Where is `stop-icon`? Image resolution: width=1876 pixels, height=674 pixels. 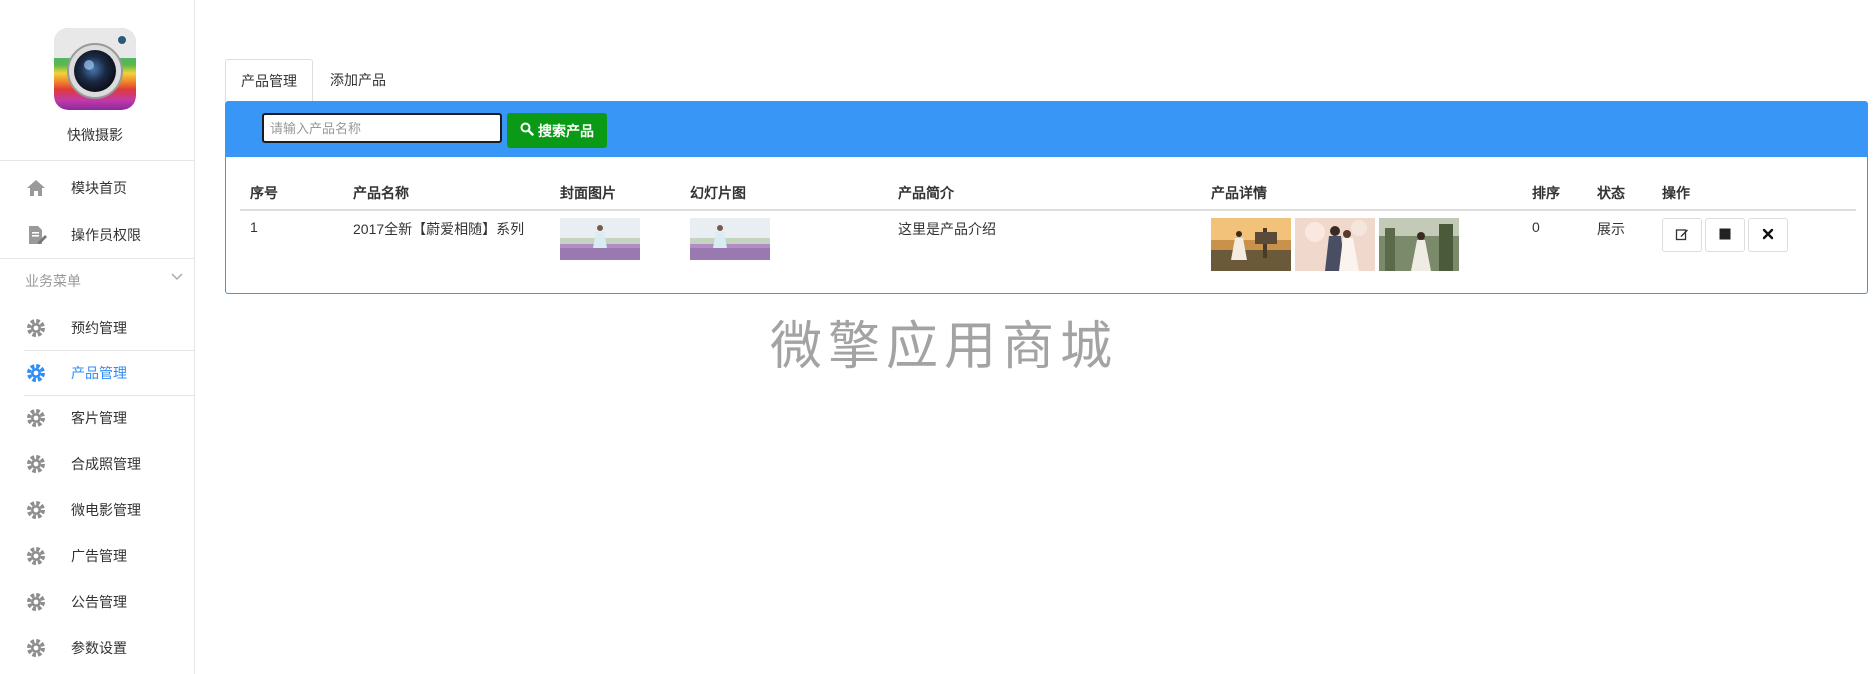 stop-icon is located at coordinates (1725, 235).